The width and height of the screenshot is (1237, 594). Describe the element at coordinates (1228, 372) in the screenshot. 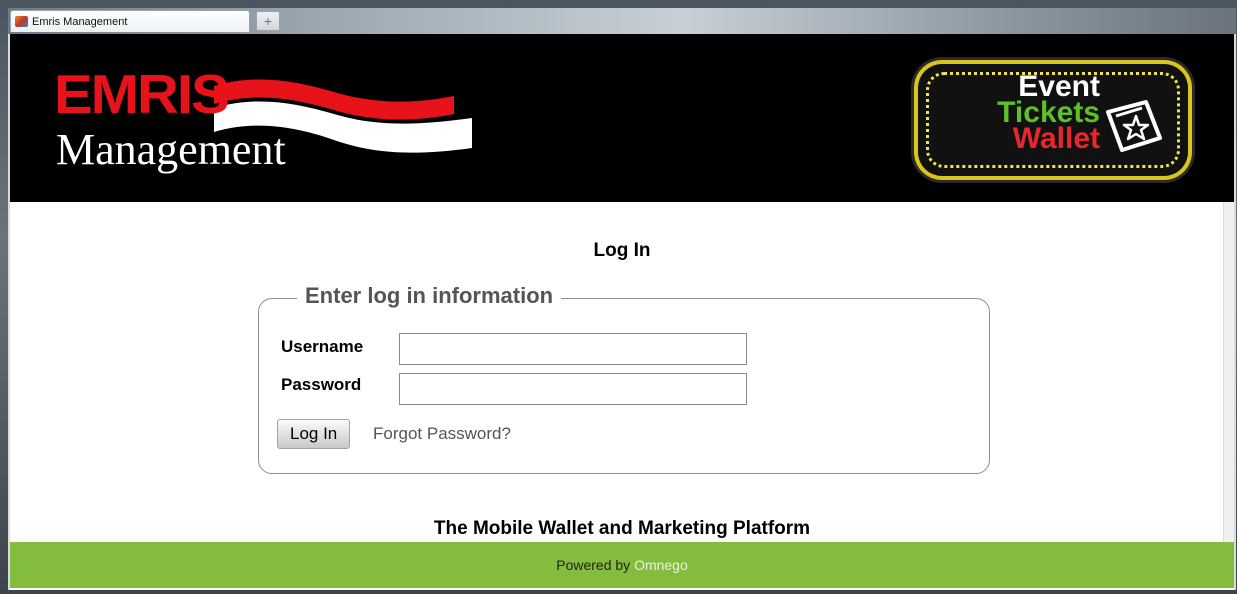

I see `vertical-scrollbar` at that location.